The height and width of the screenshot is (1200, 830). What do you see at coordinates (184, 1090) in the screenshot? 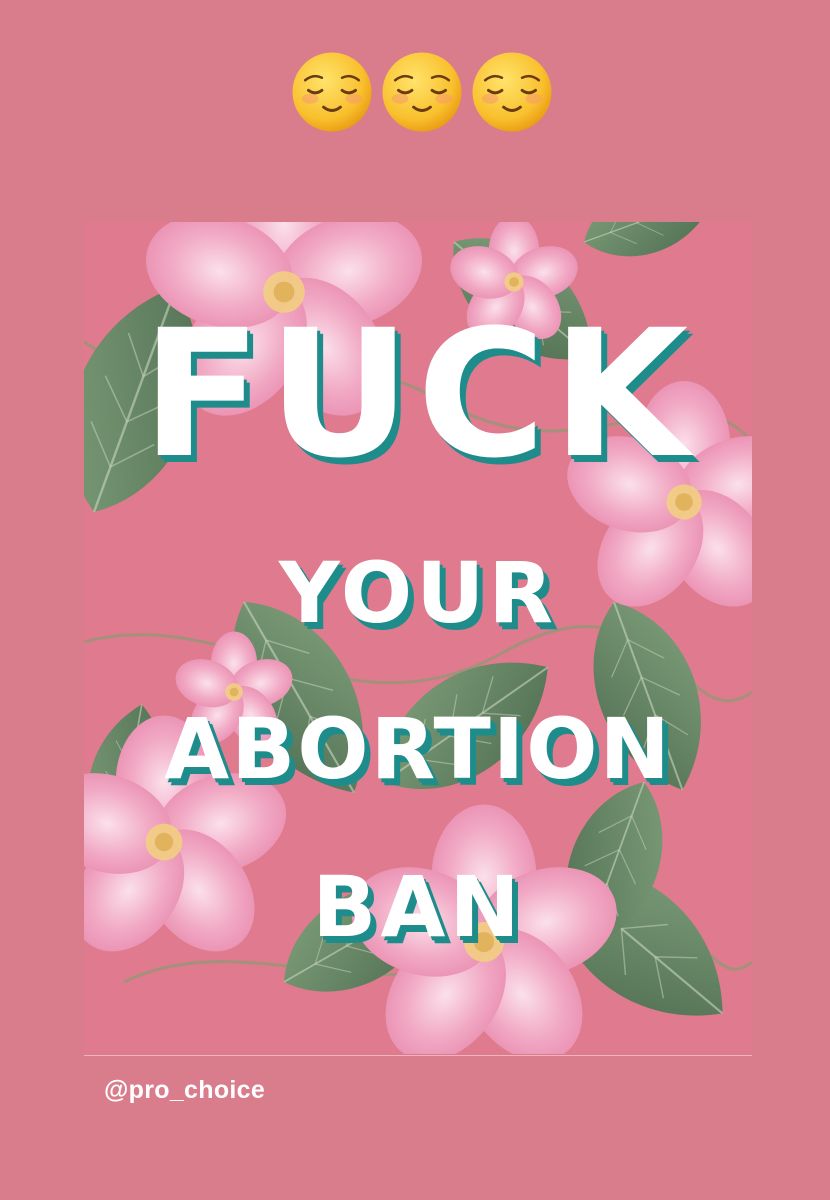
I see `mention-tag: @pro_choice` at bounding box center [184, 1090].